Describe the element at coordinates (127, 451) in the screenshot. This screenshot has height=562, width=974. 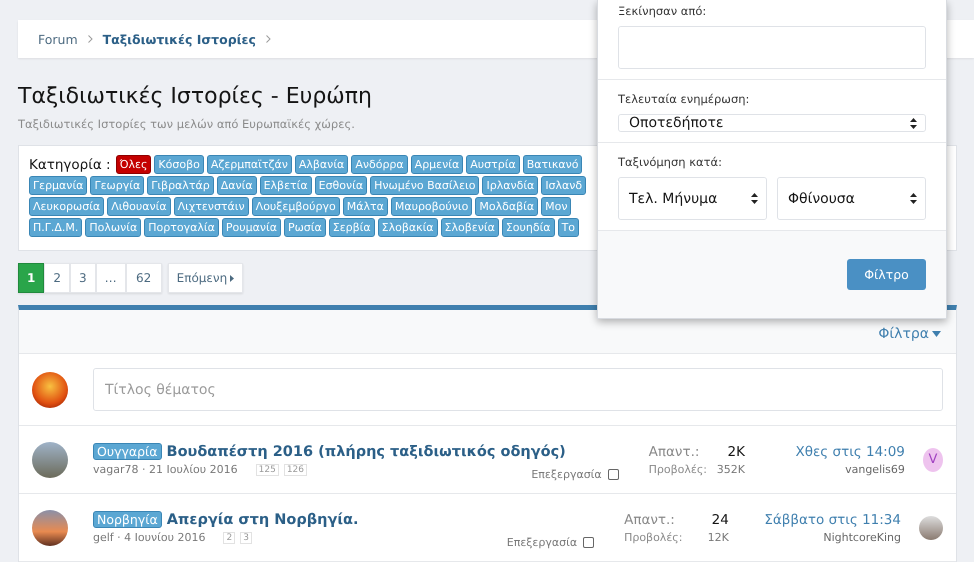
I see `prefix-tag: Ουγγαρία` at that location.